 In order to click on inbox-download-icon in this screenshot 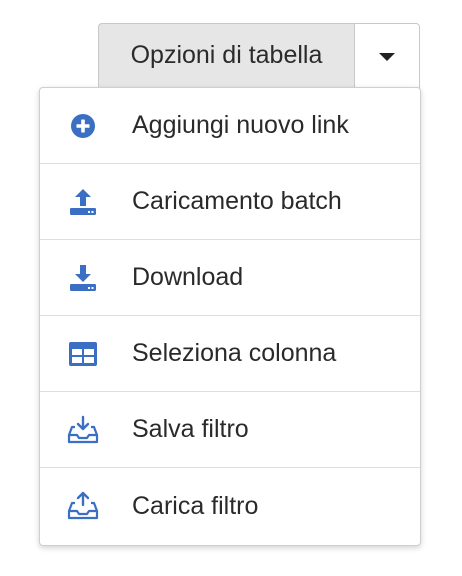, I will do `click(83, 430)`.